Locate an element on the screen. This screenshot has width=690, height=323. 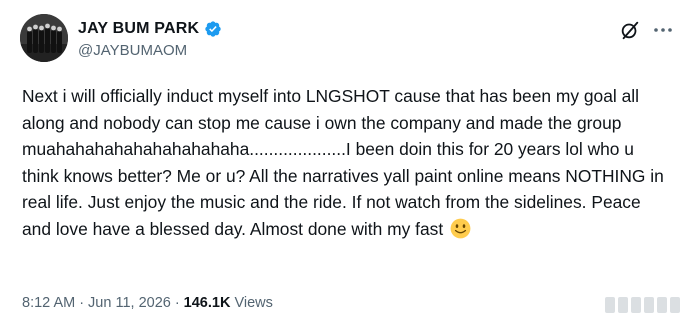
avatar is located at coordinates (44, 38).